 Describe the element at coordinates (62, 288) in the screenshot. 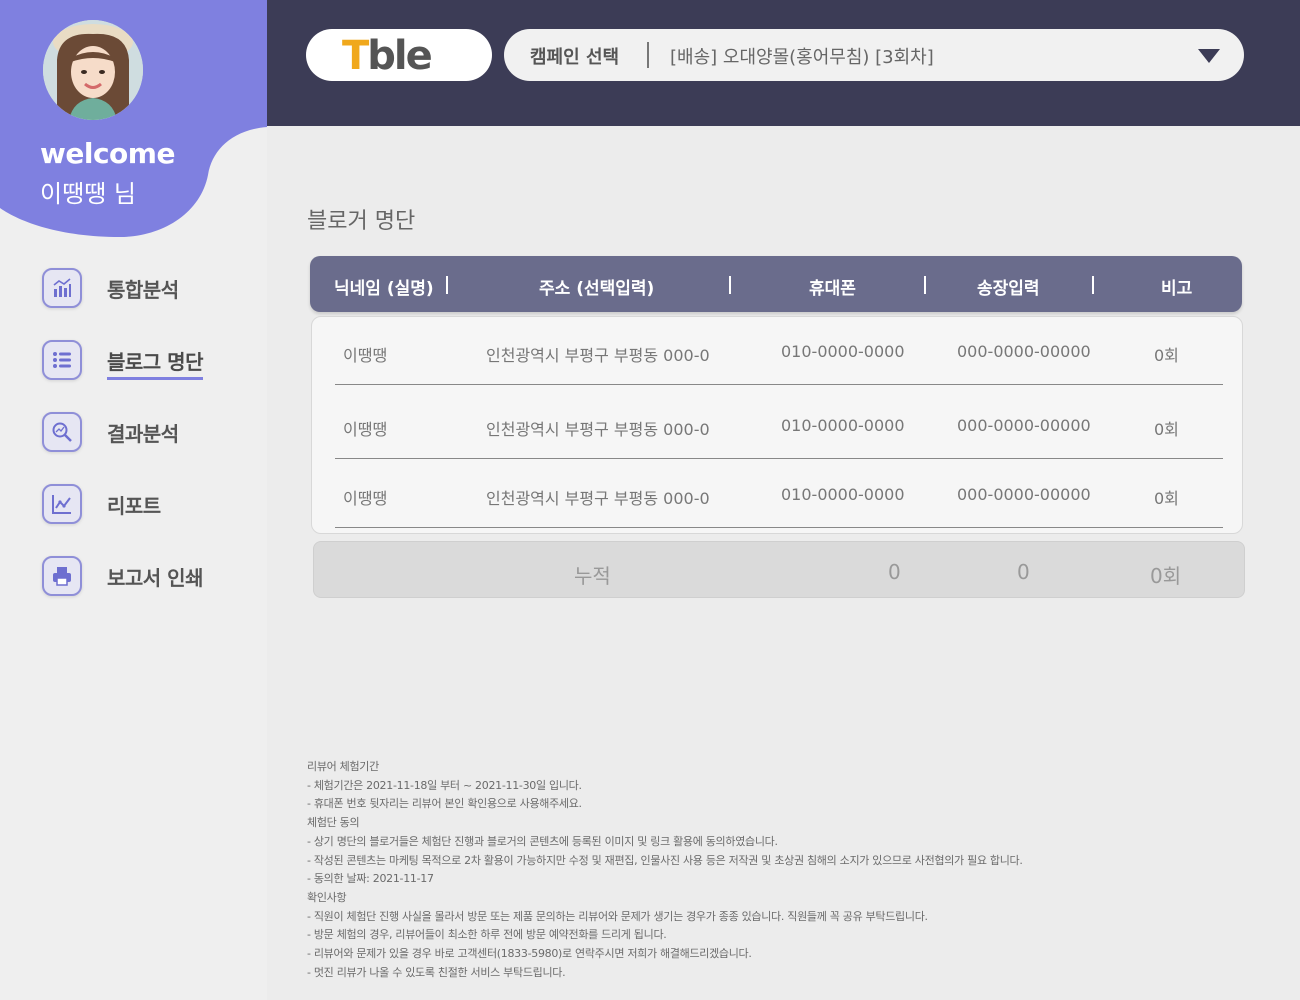

I see `bar-chart-icon` at that location.